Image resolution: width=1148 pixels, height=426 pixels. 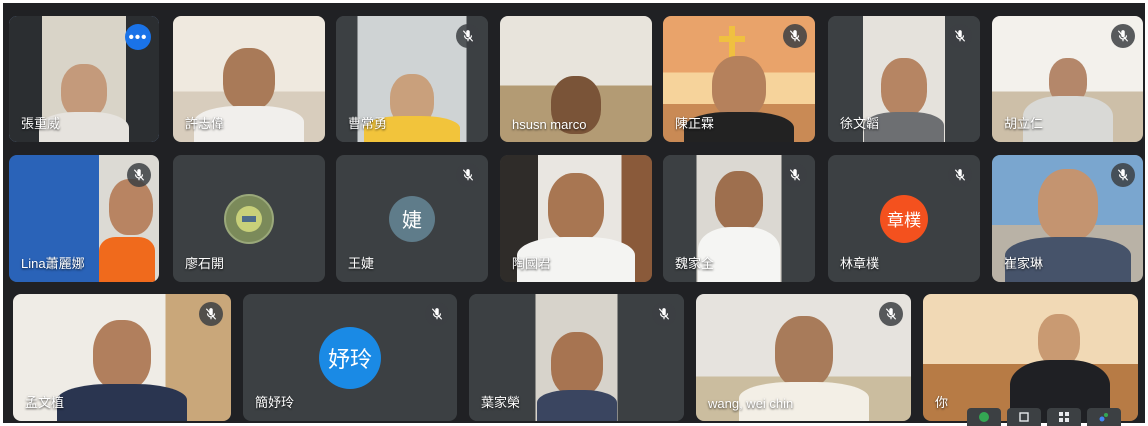 What do you see at coordinates (361, 263) in the screenshot?
I see `participant-name: 王婕` at bounding box center [361, 263].